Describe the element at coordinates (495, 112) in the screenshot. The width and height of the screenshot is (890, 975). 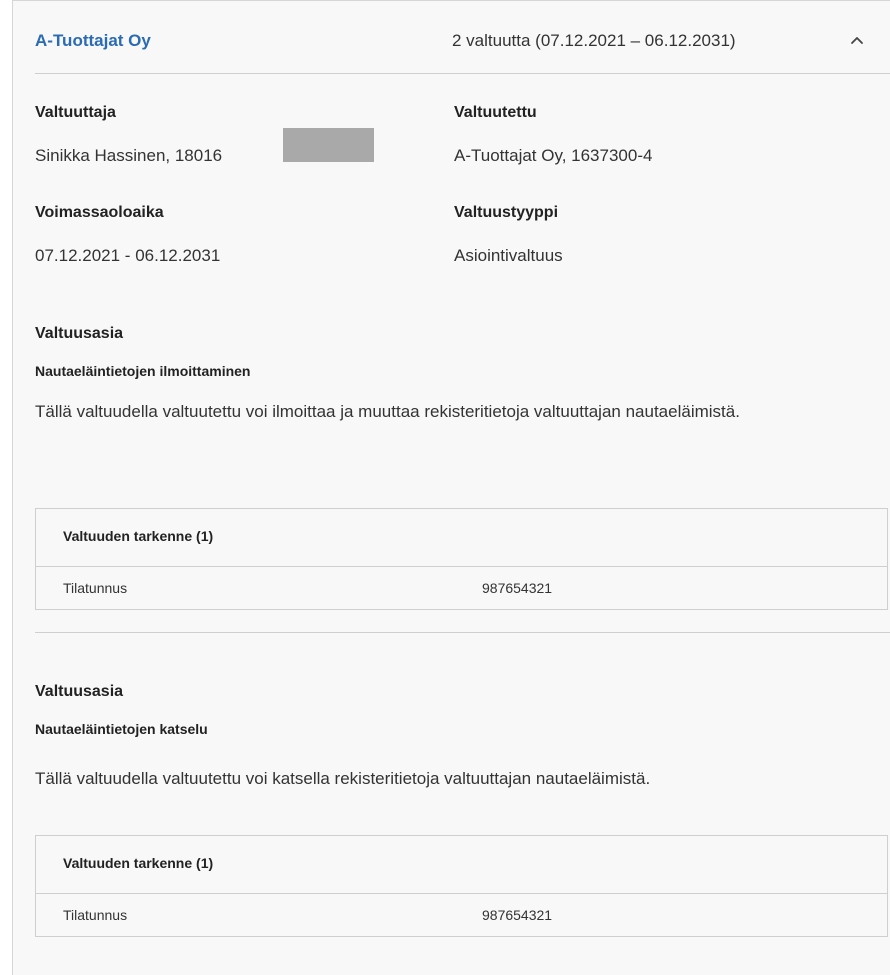
I see `agent-label: Valtuutettu` at that location.